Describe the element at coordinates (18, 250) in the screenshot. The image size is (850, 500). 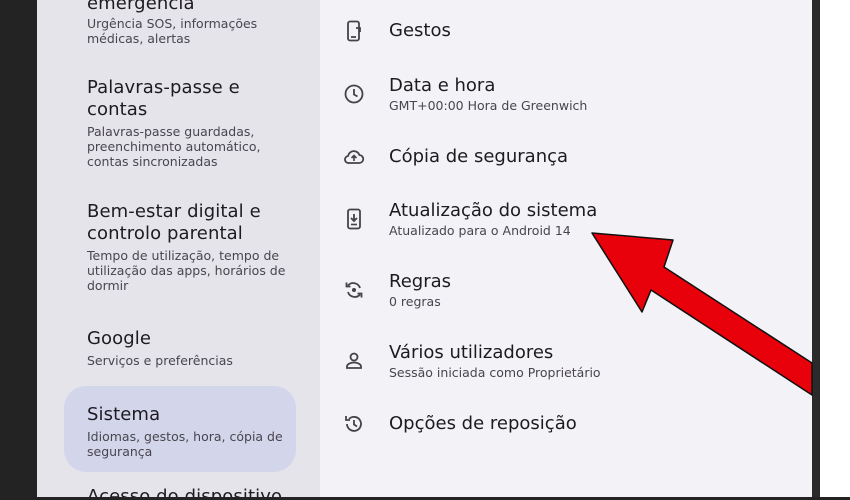
I see `device-frame-left` at that location.